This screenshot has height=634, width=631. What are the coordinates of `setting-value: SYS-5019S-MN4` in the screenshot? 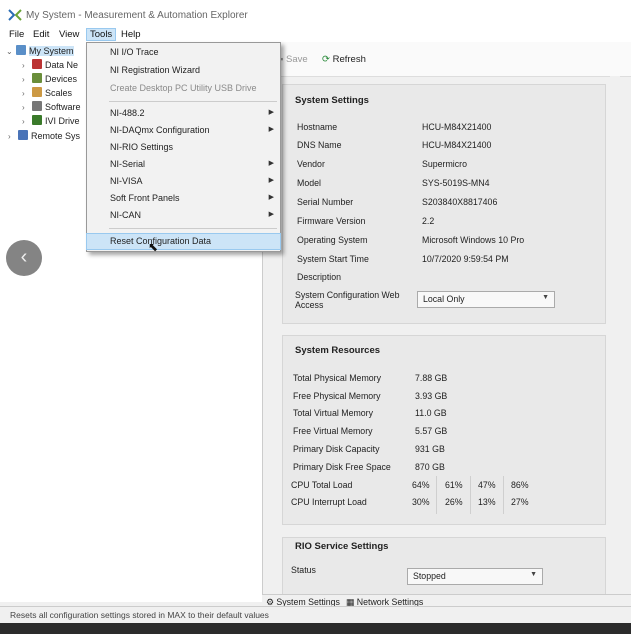 It's located at (456, 183).